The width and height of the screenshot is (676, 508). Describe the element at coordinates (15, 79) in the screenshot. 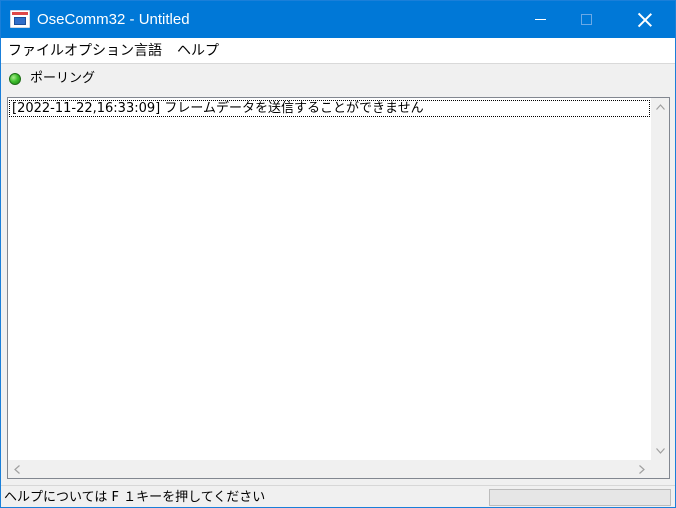

I see `status-led-icon` at that location.